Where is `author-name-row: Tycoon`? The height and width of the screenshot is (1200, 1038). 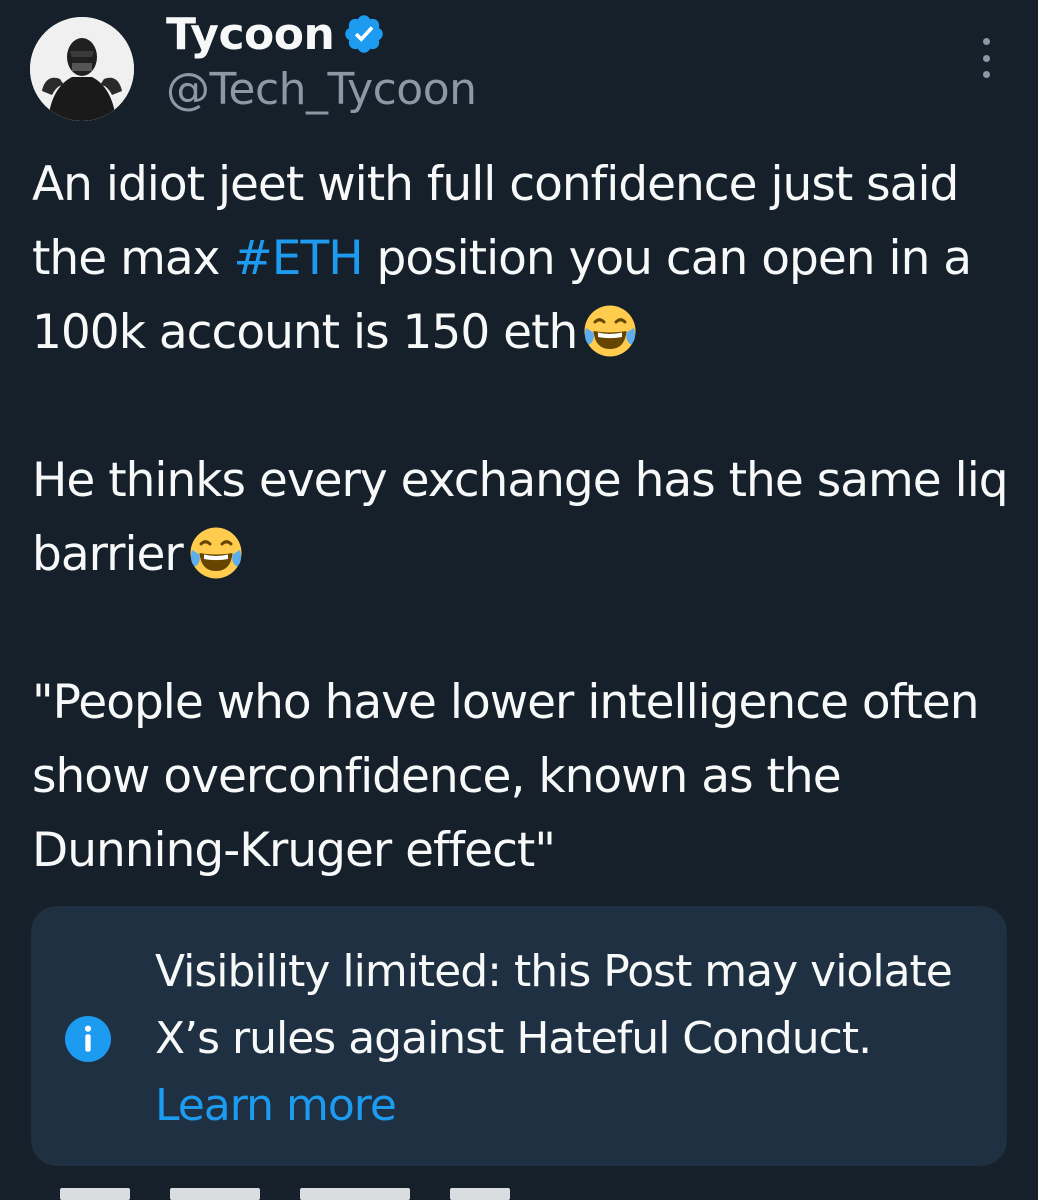
author-name-row: Tycoon is located at coordinates (276, 34).